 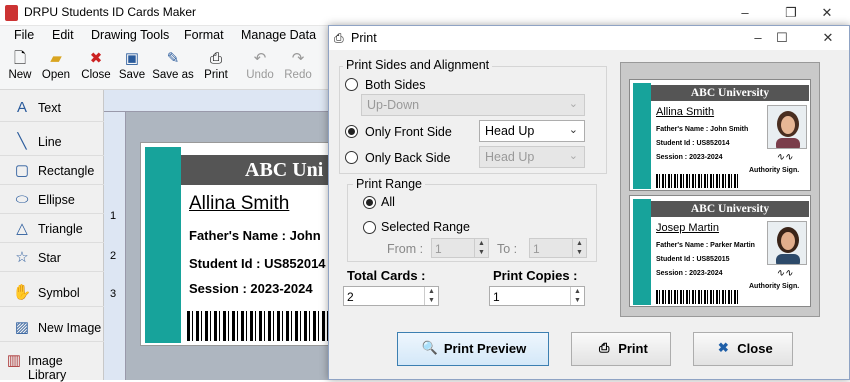 What do you see at coordinates (429, 347) in the screenshot?
I see `magnifier-icon: 🔍` at bounding box center [429, 347].